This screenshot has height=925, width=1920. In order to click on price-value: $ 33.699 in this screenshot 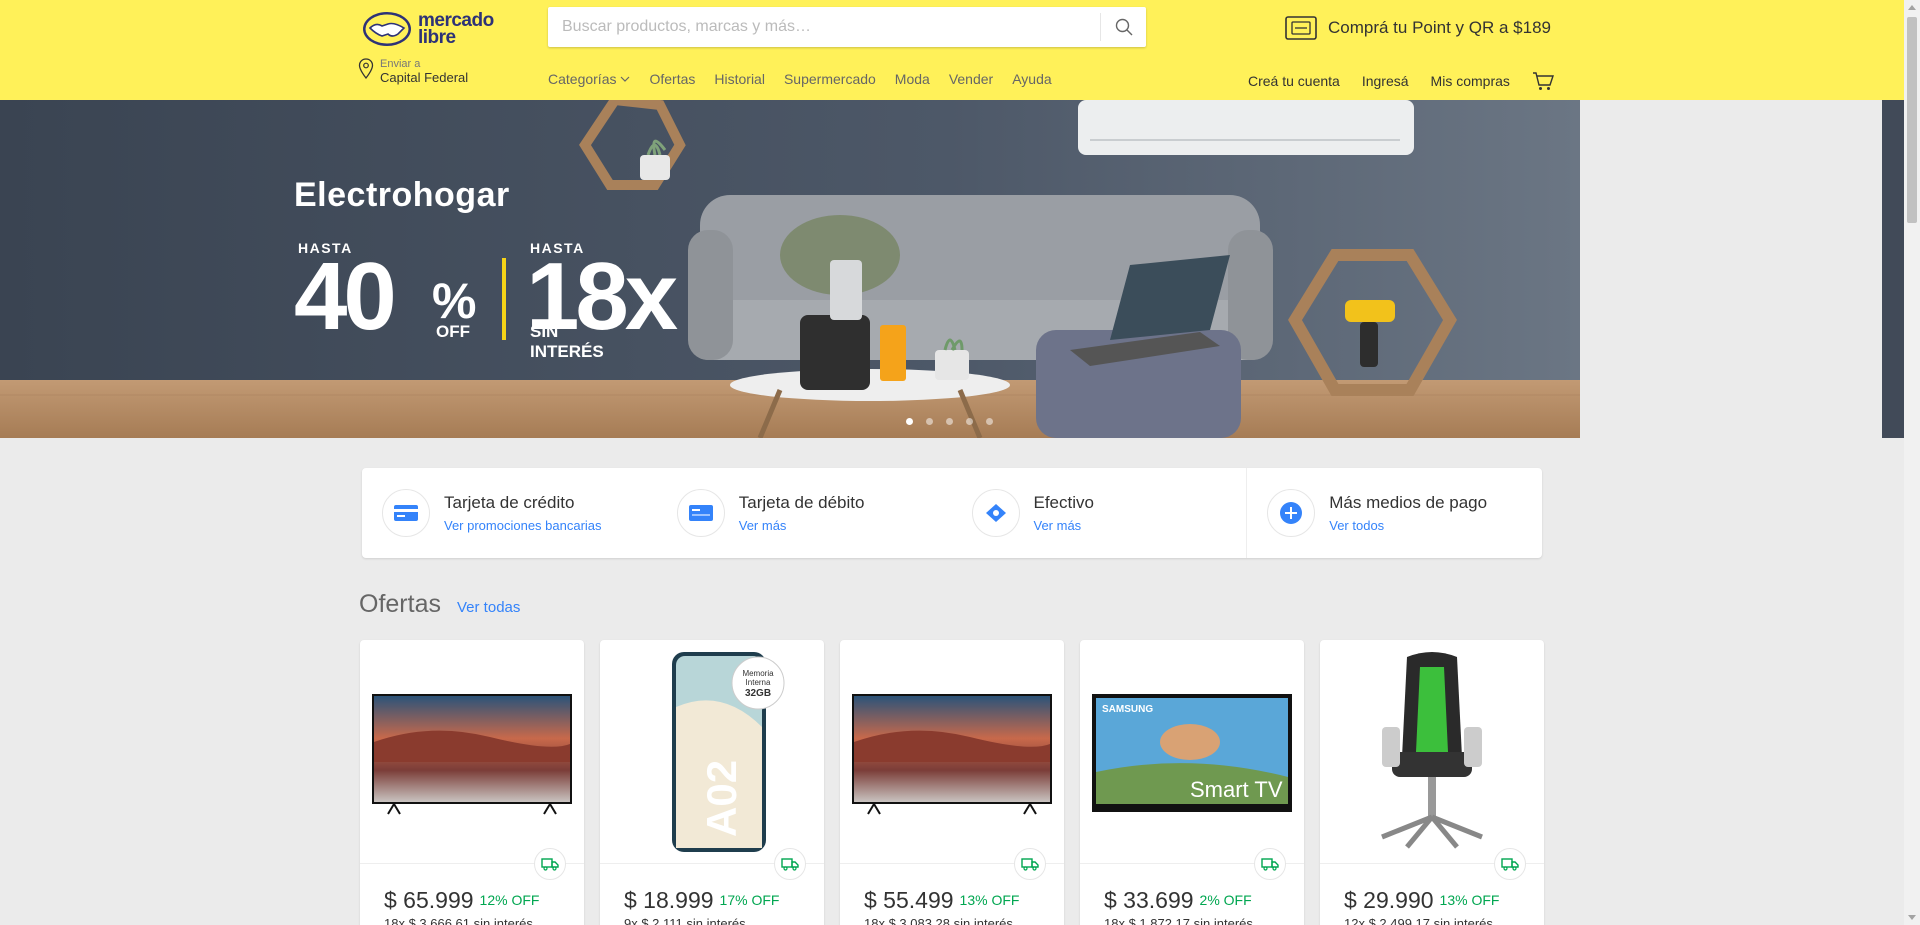, I will do `click(1149, 900)`.